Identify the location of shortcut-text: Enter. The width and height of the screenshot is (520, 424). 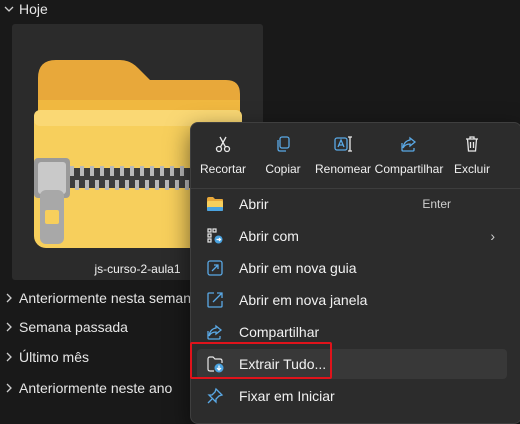
(436, 204).